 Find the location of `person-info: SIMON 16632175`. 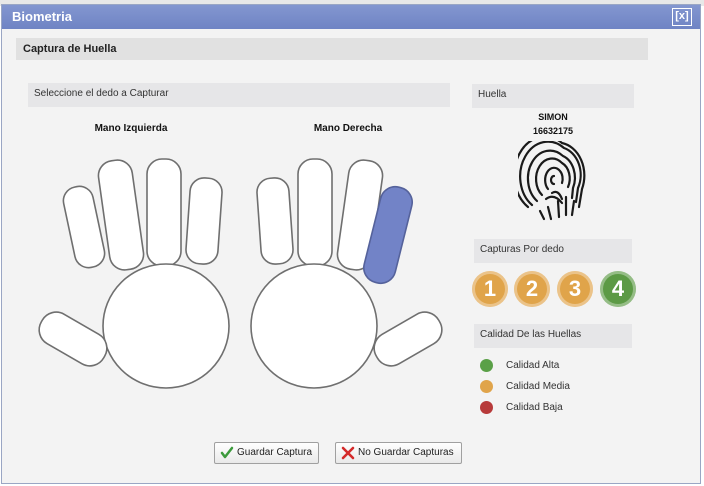

person-info: SIMON 16632175 is located at coordinates (553, 124).